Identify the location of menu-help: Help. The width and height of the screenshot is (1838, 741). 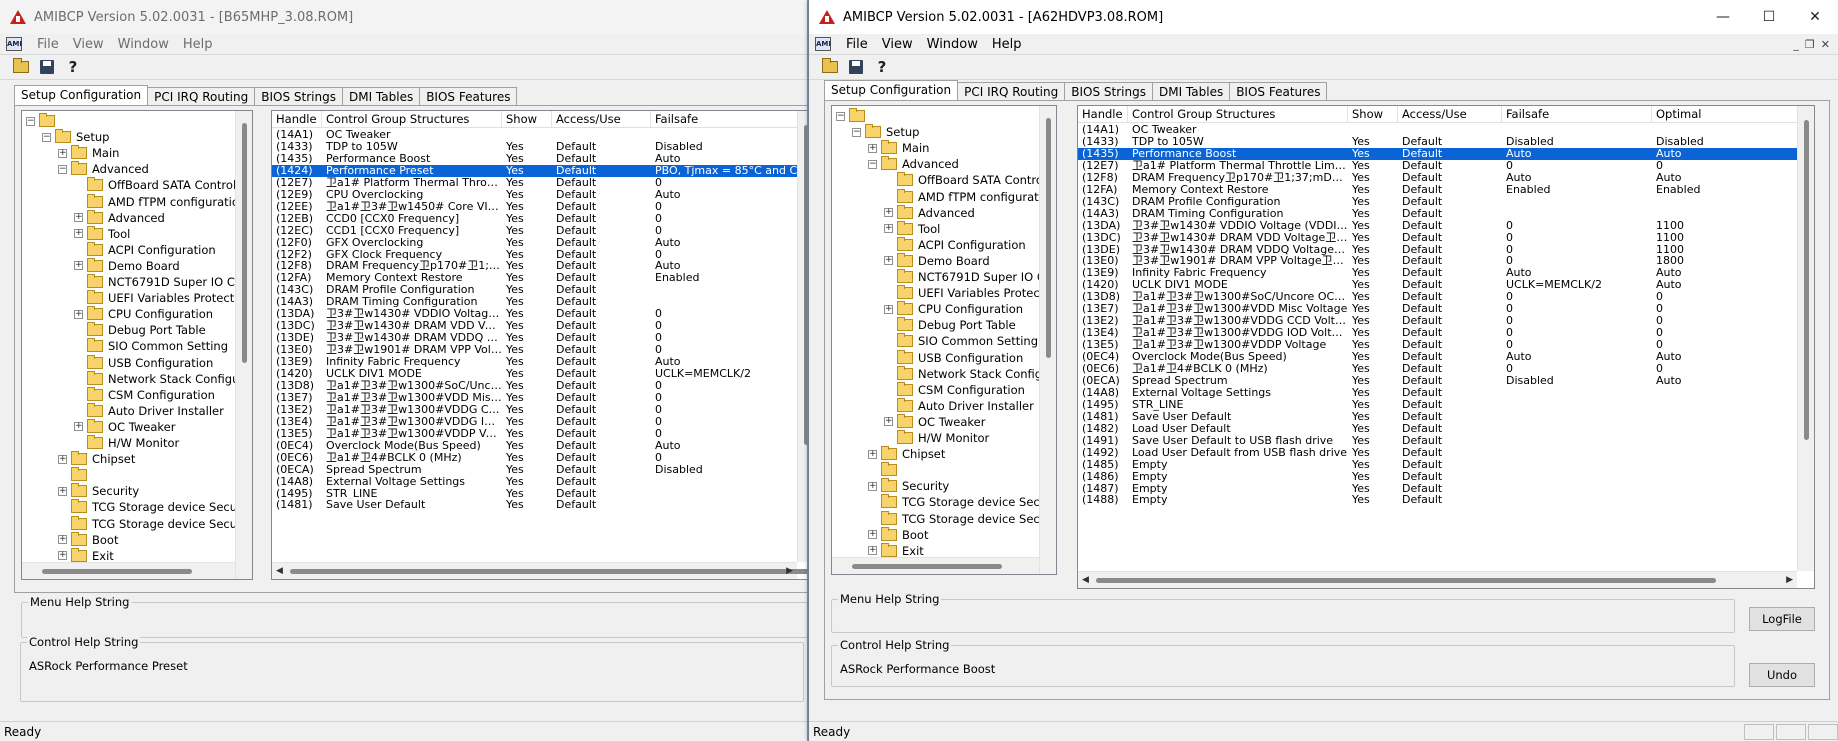
(1007, 44).